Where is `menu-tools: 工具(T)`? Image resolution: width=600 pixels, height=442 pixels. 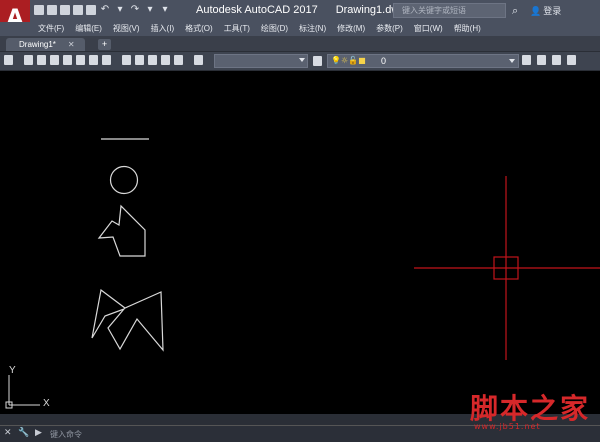
menu-tools: 工具(T) is located at coordinates (240, 28).